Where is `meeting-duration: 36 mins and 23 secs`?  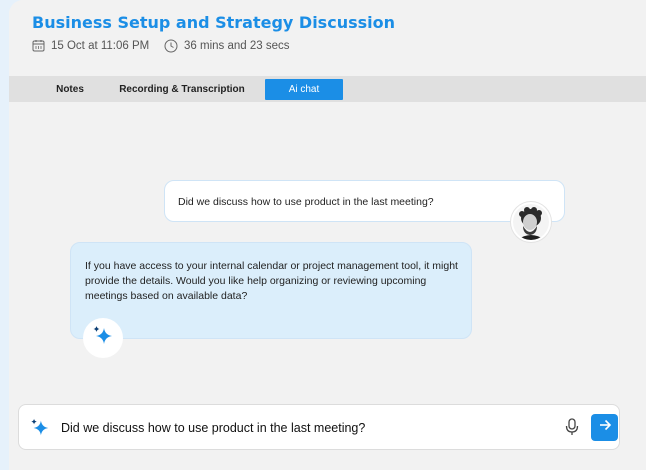
meeting-duration: 36 mins and 23 secs is located at coordinates (226, 46).